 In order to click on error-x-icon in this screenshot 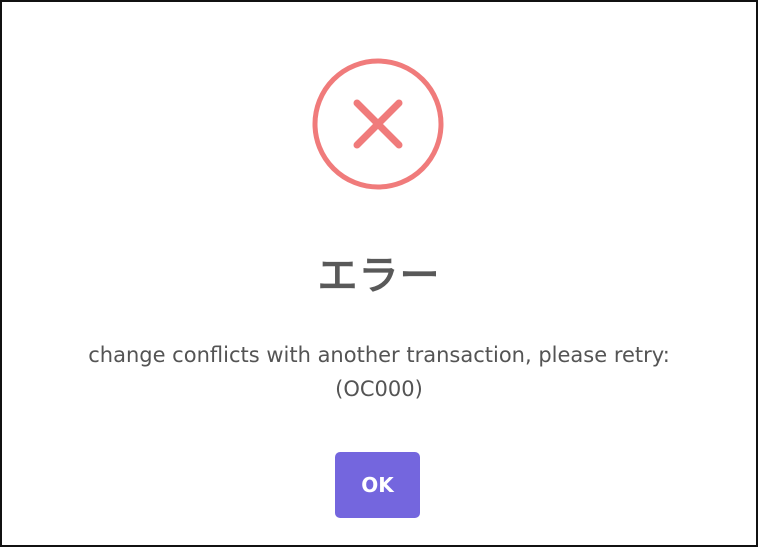, I will do `click(378, 124)`.